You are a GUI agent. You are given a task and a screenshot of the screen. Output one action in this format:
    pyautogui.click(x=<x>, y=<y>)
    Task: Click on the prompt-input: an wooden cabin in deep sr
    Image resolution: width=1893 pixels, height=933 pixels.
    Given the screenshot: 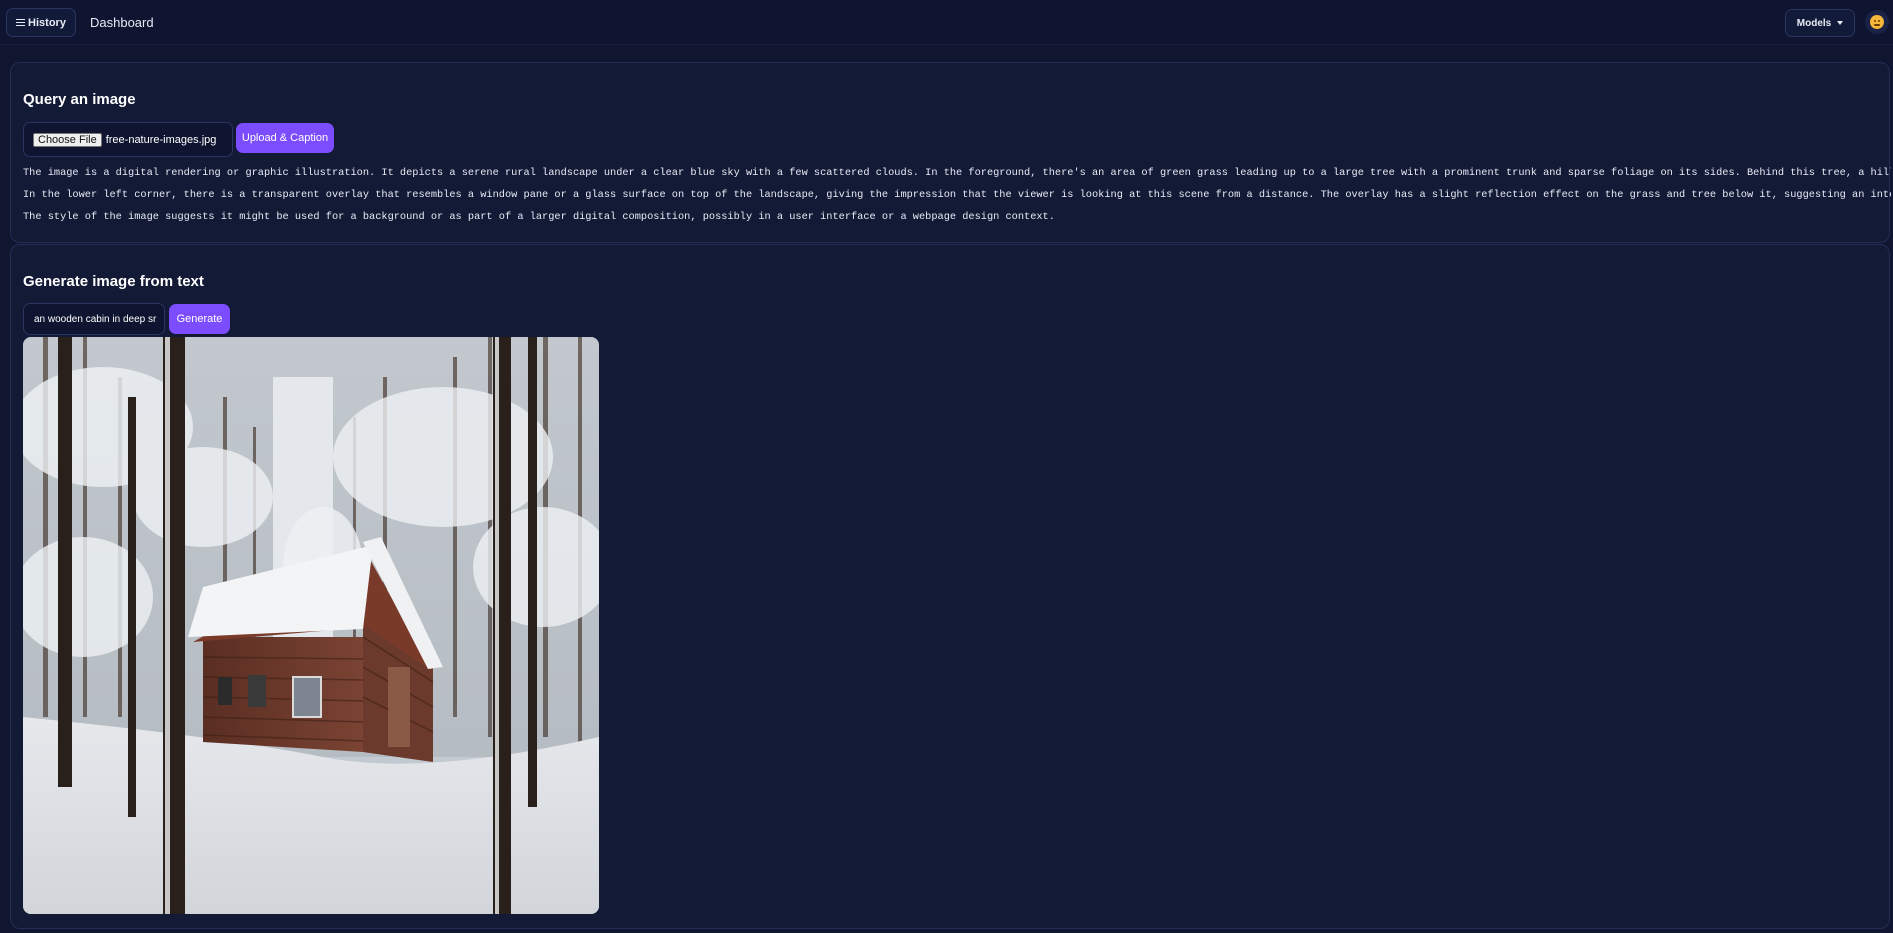 What is the action you would take?
    pyautogui.click(x=94, y=319)
    